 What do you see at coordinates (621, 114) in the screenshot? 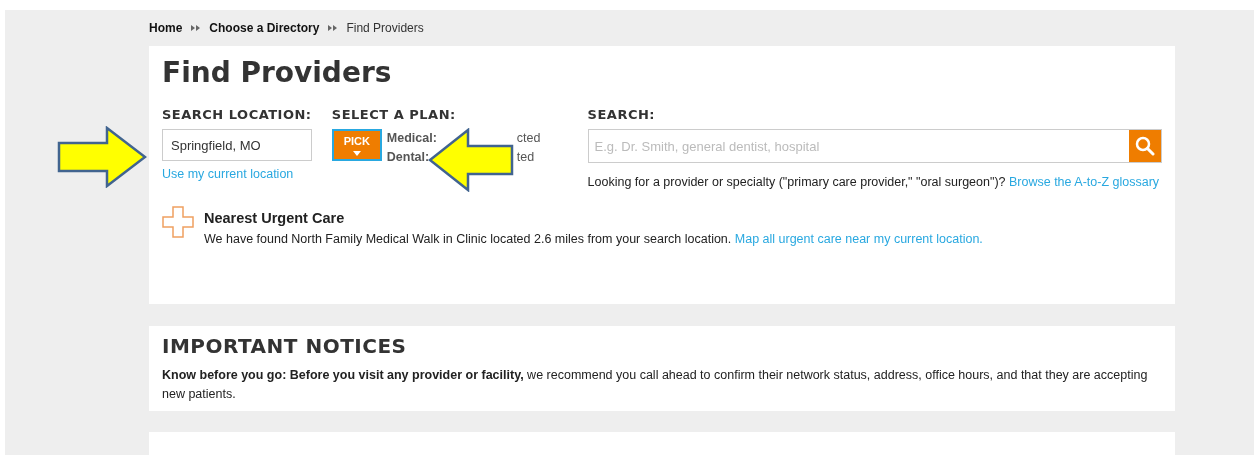
I see `field-label: SEARCH:` at bounding box center [621, 114].